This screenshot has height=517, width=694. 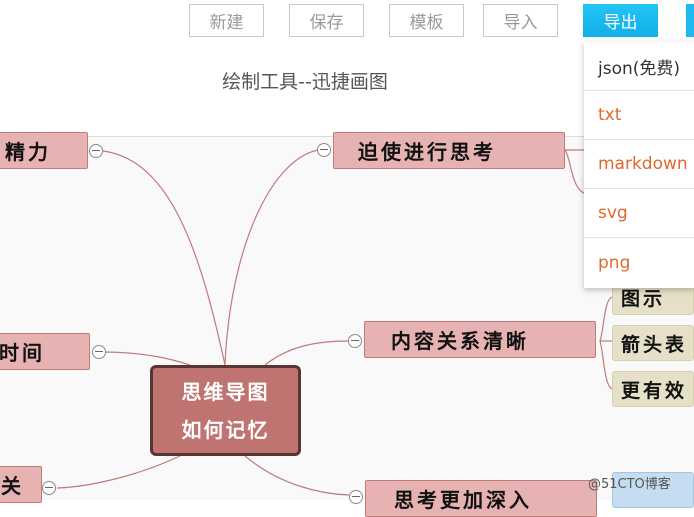 What do you see at coordinates (639, 115) in the screenshot?
I see `export-txt-option: txt` at bounding box center [639, 115].